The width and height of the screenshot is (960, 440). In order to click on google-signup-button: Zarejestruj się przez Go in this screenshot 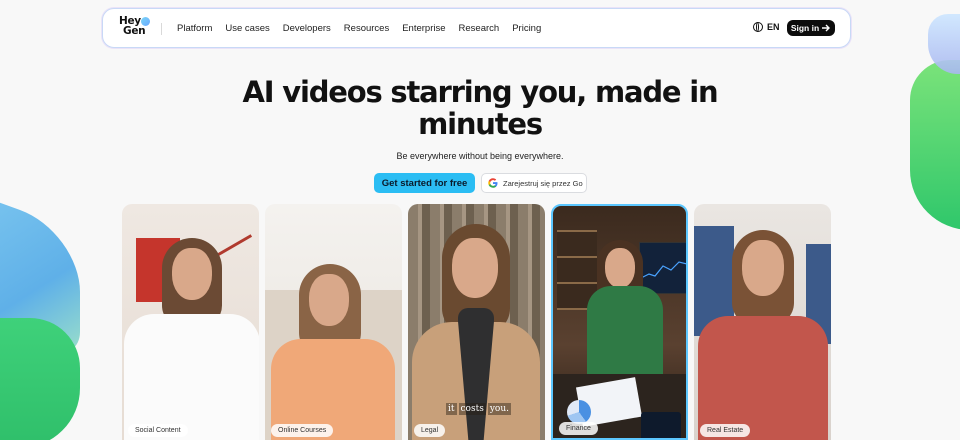, I will do `click(534, 183)`.